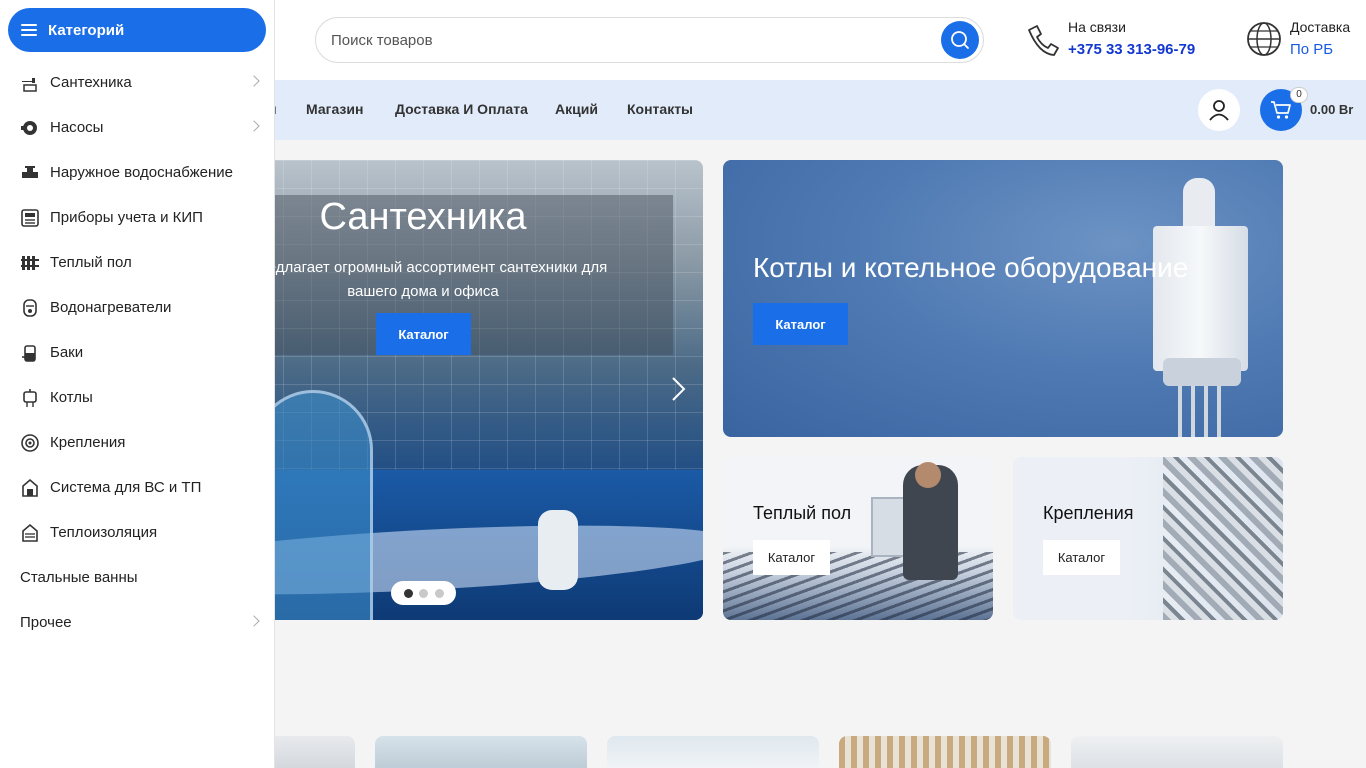  I want to click on floor-heating-title: Теплый пол, so click(802, 513).